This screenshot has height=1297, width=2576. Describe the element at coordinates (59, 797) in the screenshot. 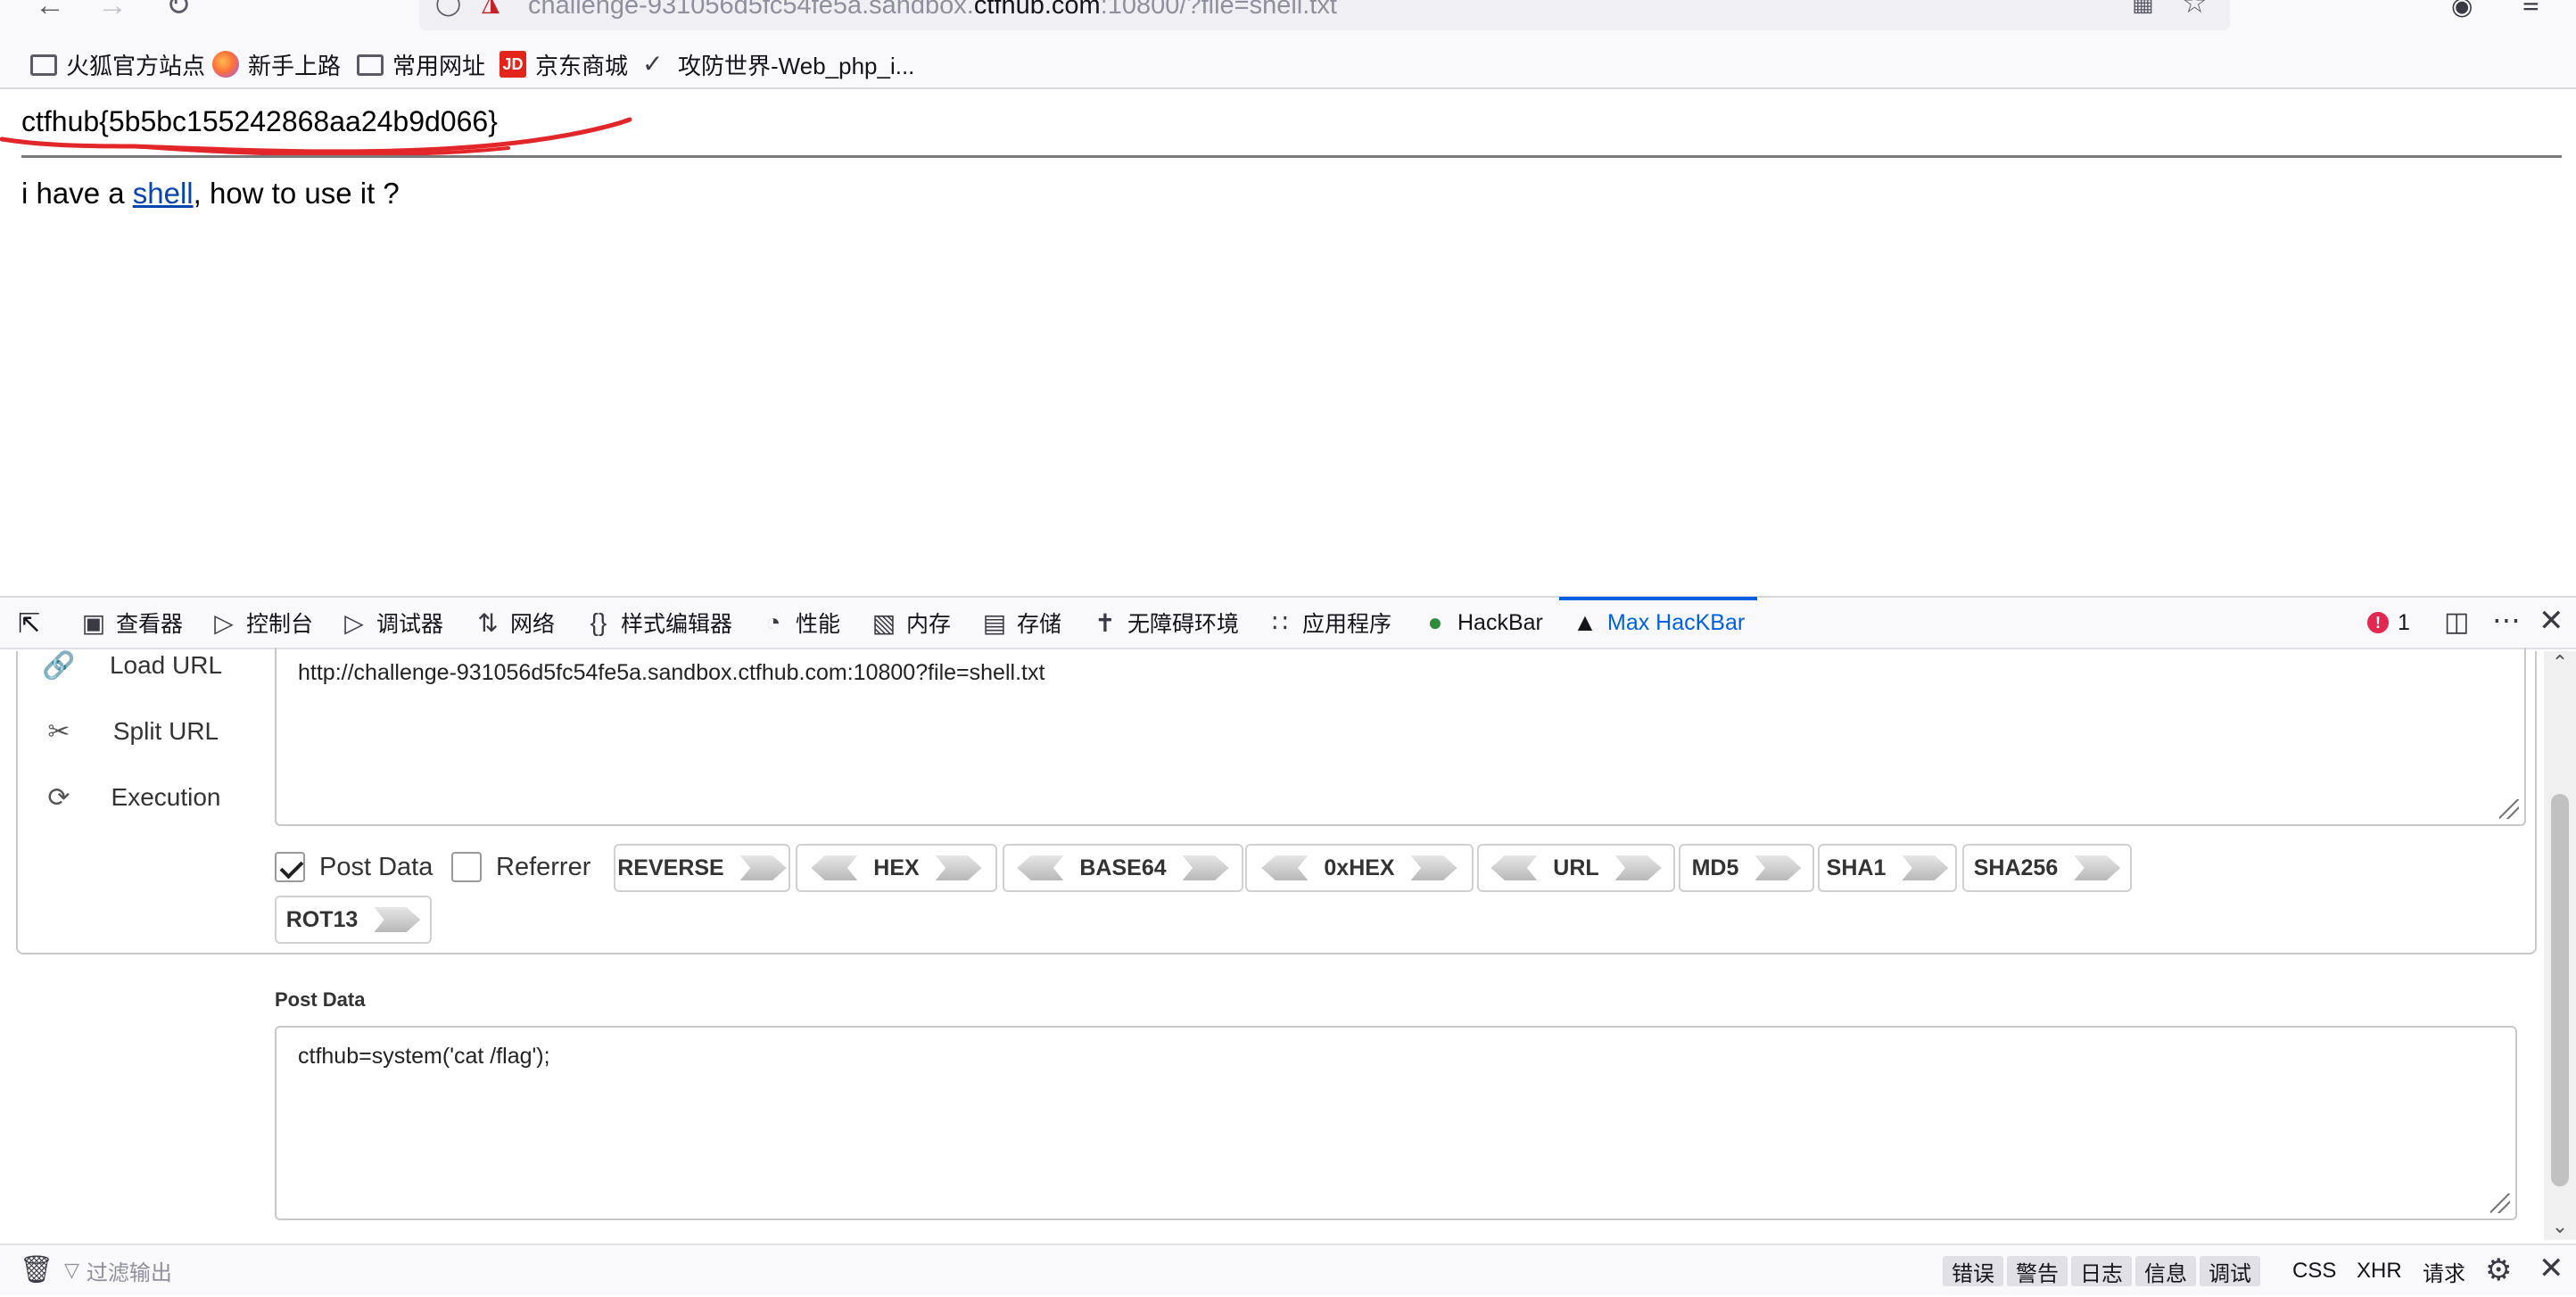

I see `refresh-icon: ⟳` at that location.